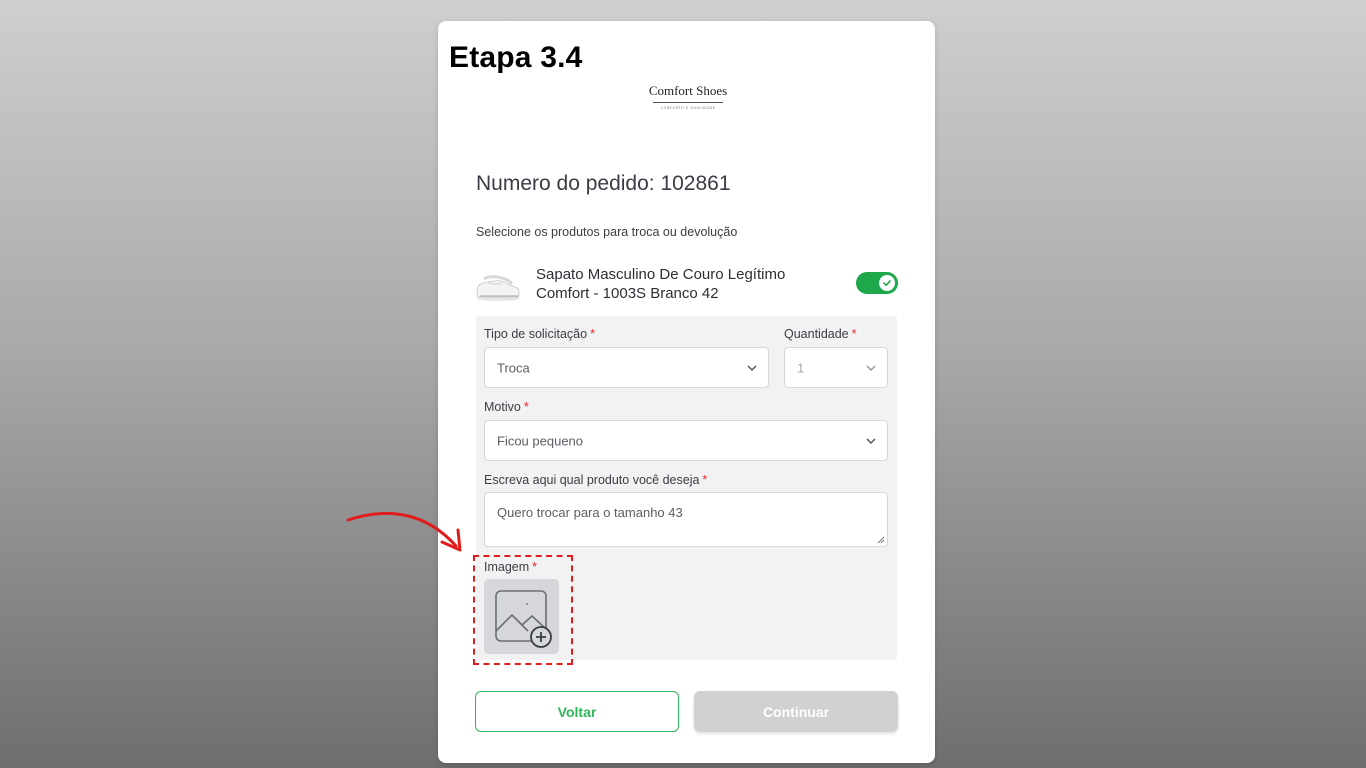 This screenshot has width=1366, height=768. What do you see at coordinates (516, 57) in the screenshot?
I see `step-title: Etapa 3.4` at bounding box center [516, 57].